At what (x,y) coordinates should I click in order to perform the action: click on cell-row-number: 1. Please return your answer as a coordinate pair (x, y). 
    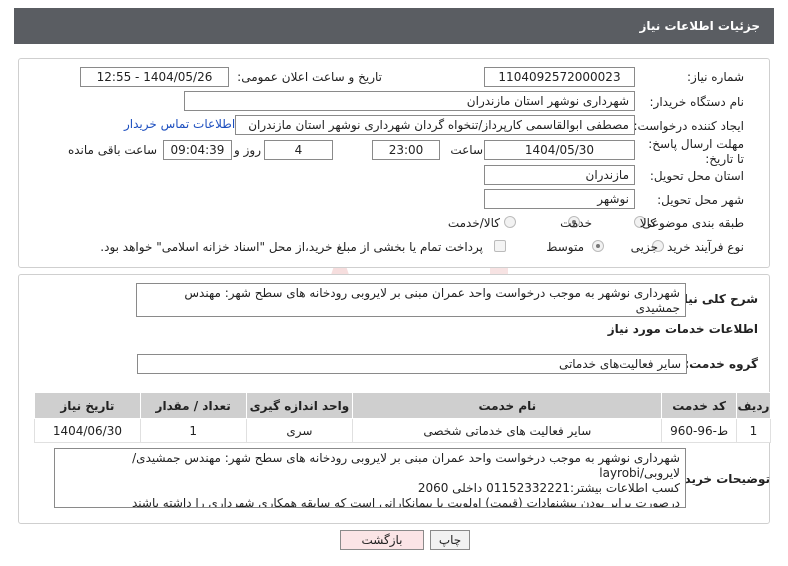
    Looking at the image, I should click on (753, 430).